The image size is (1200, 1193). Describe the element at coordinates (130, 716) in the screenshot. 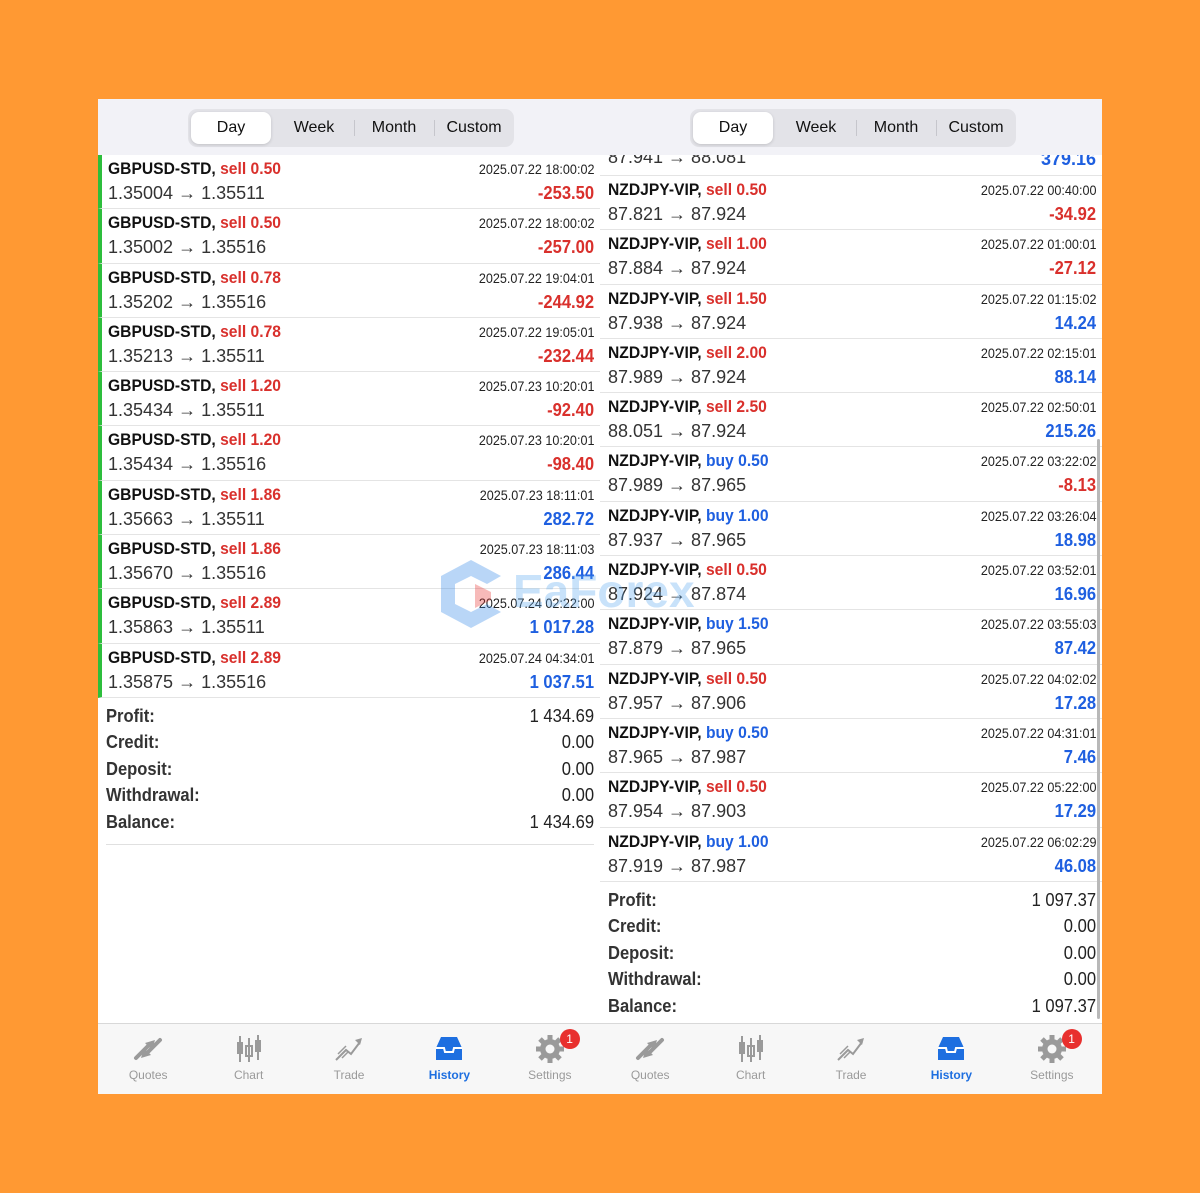

I see `summary-label: Profit:` at that location.